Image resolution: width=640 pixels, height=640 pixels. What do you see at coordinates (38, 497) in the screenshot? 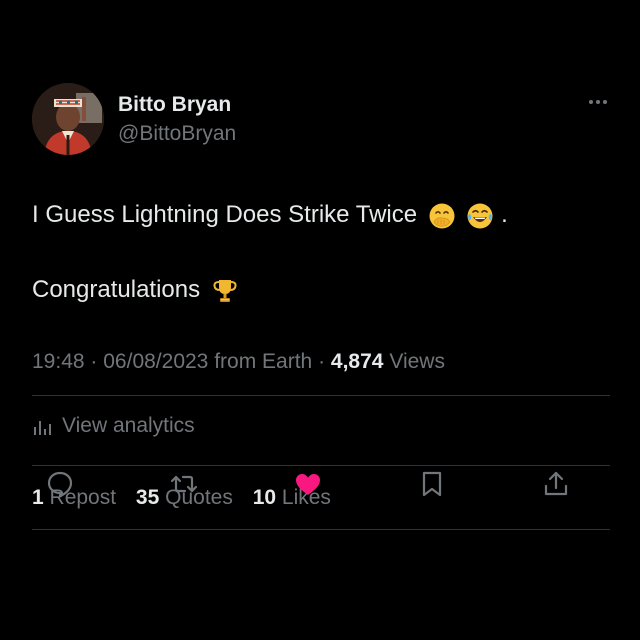
I see `reposts-count: 1` at bounding box center [38, 497].